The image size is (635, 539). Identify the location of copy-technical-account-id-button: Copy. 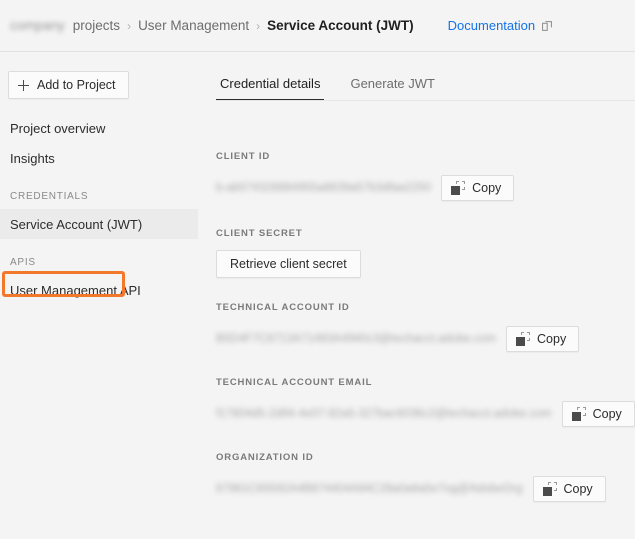
(543, 339).